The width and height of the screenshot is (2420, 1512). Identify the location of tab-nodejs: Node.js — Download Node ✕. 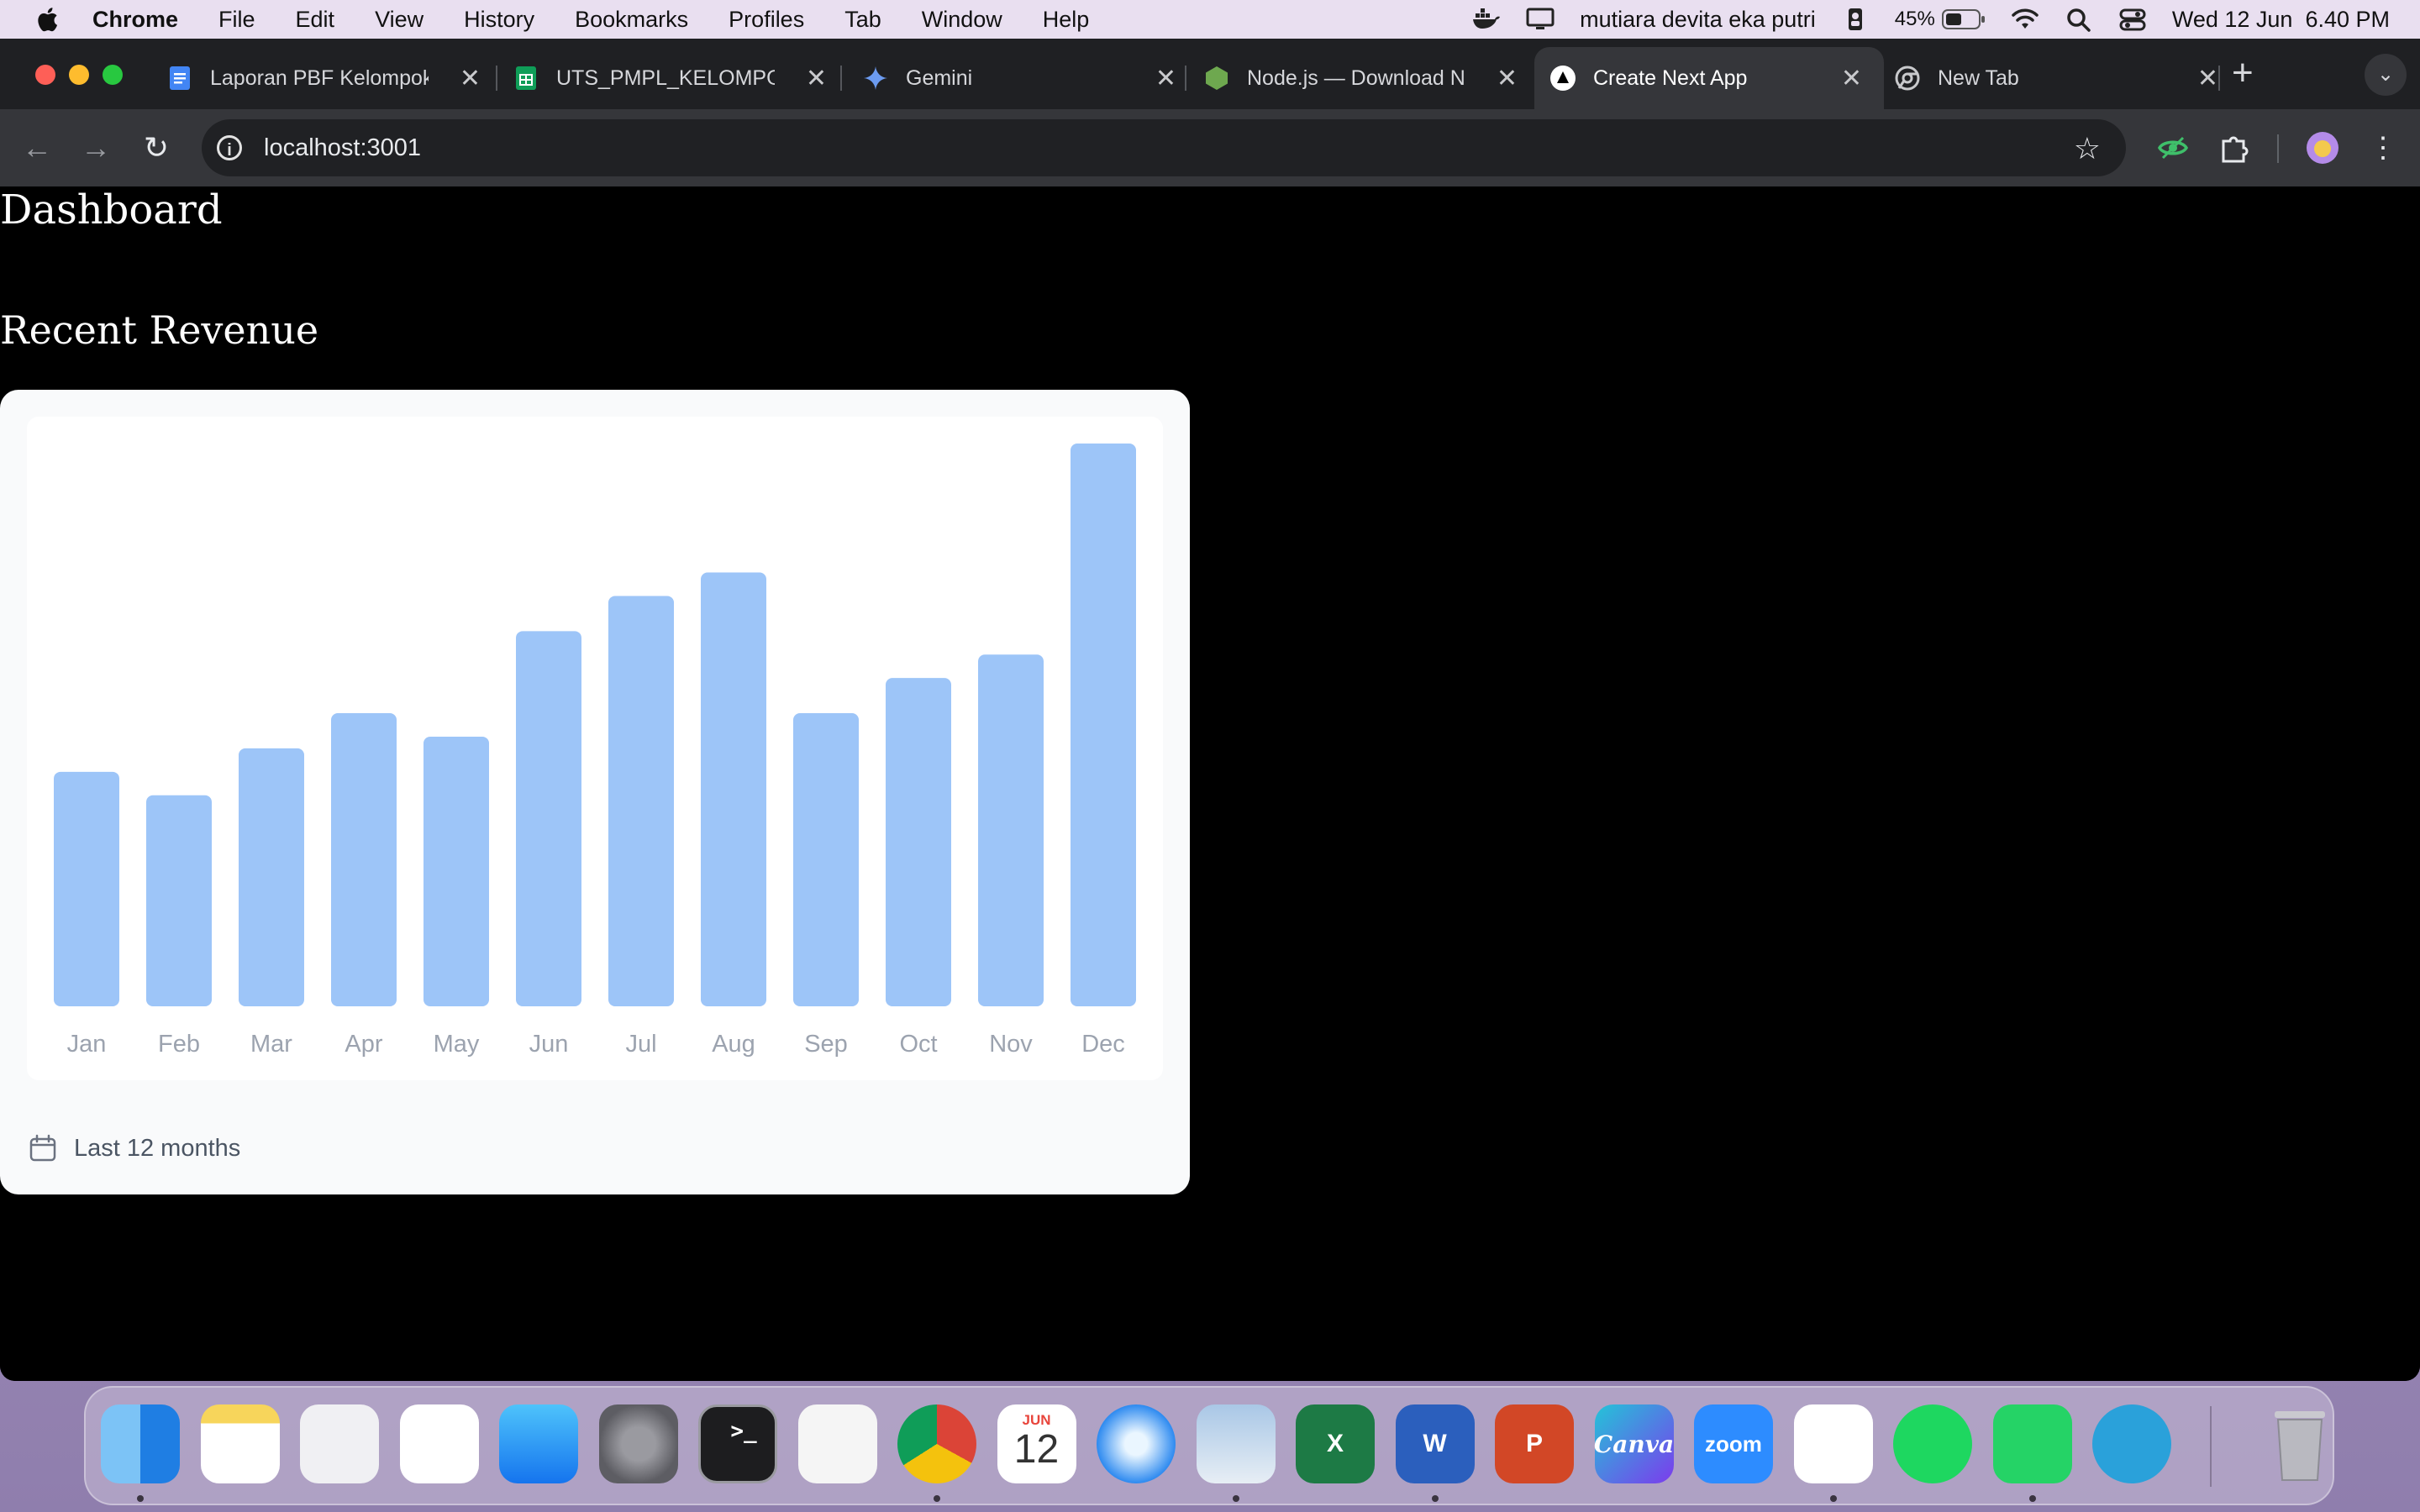
(1364, 78).